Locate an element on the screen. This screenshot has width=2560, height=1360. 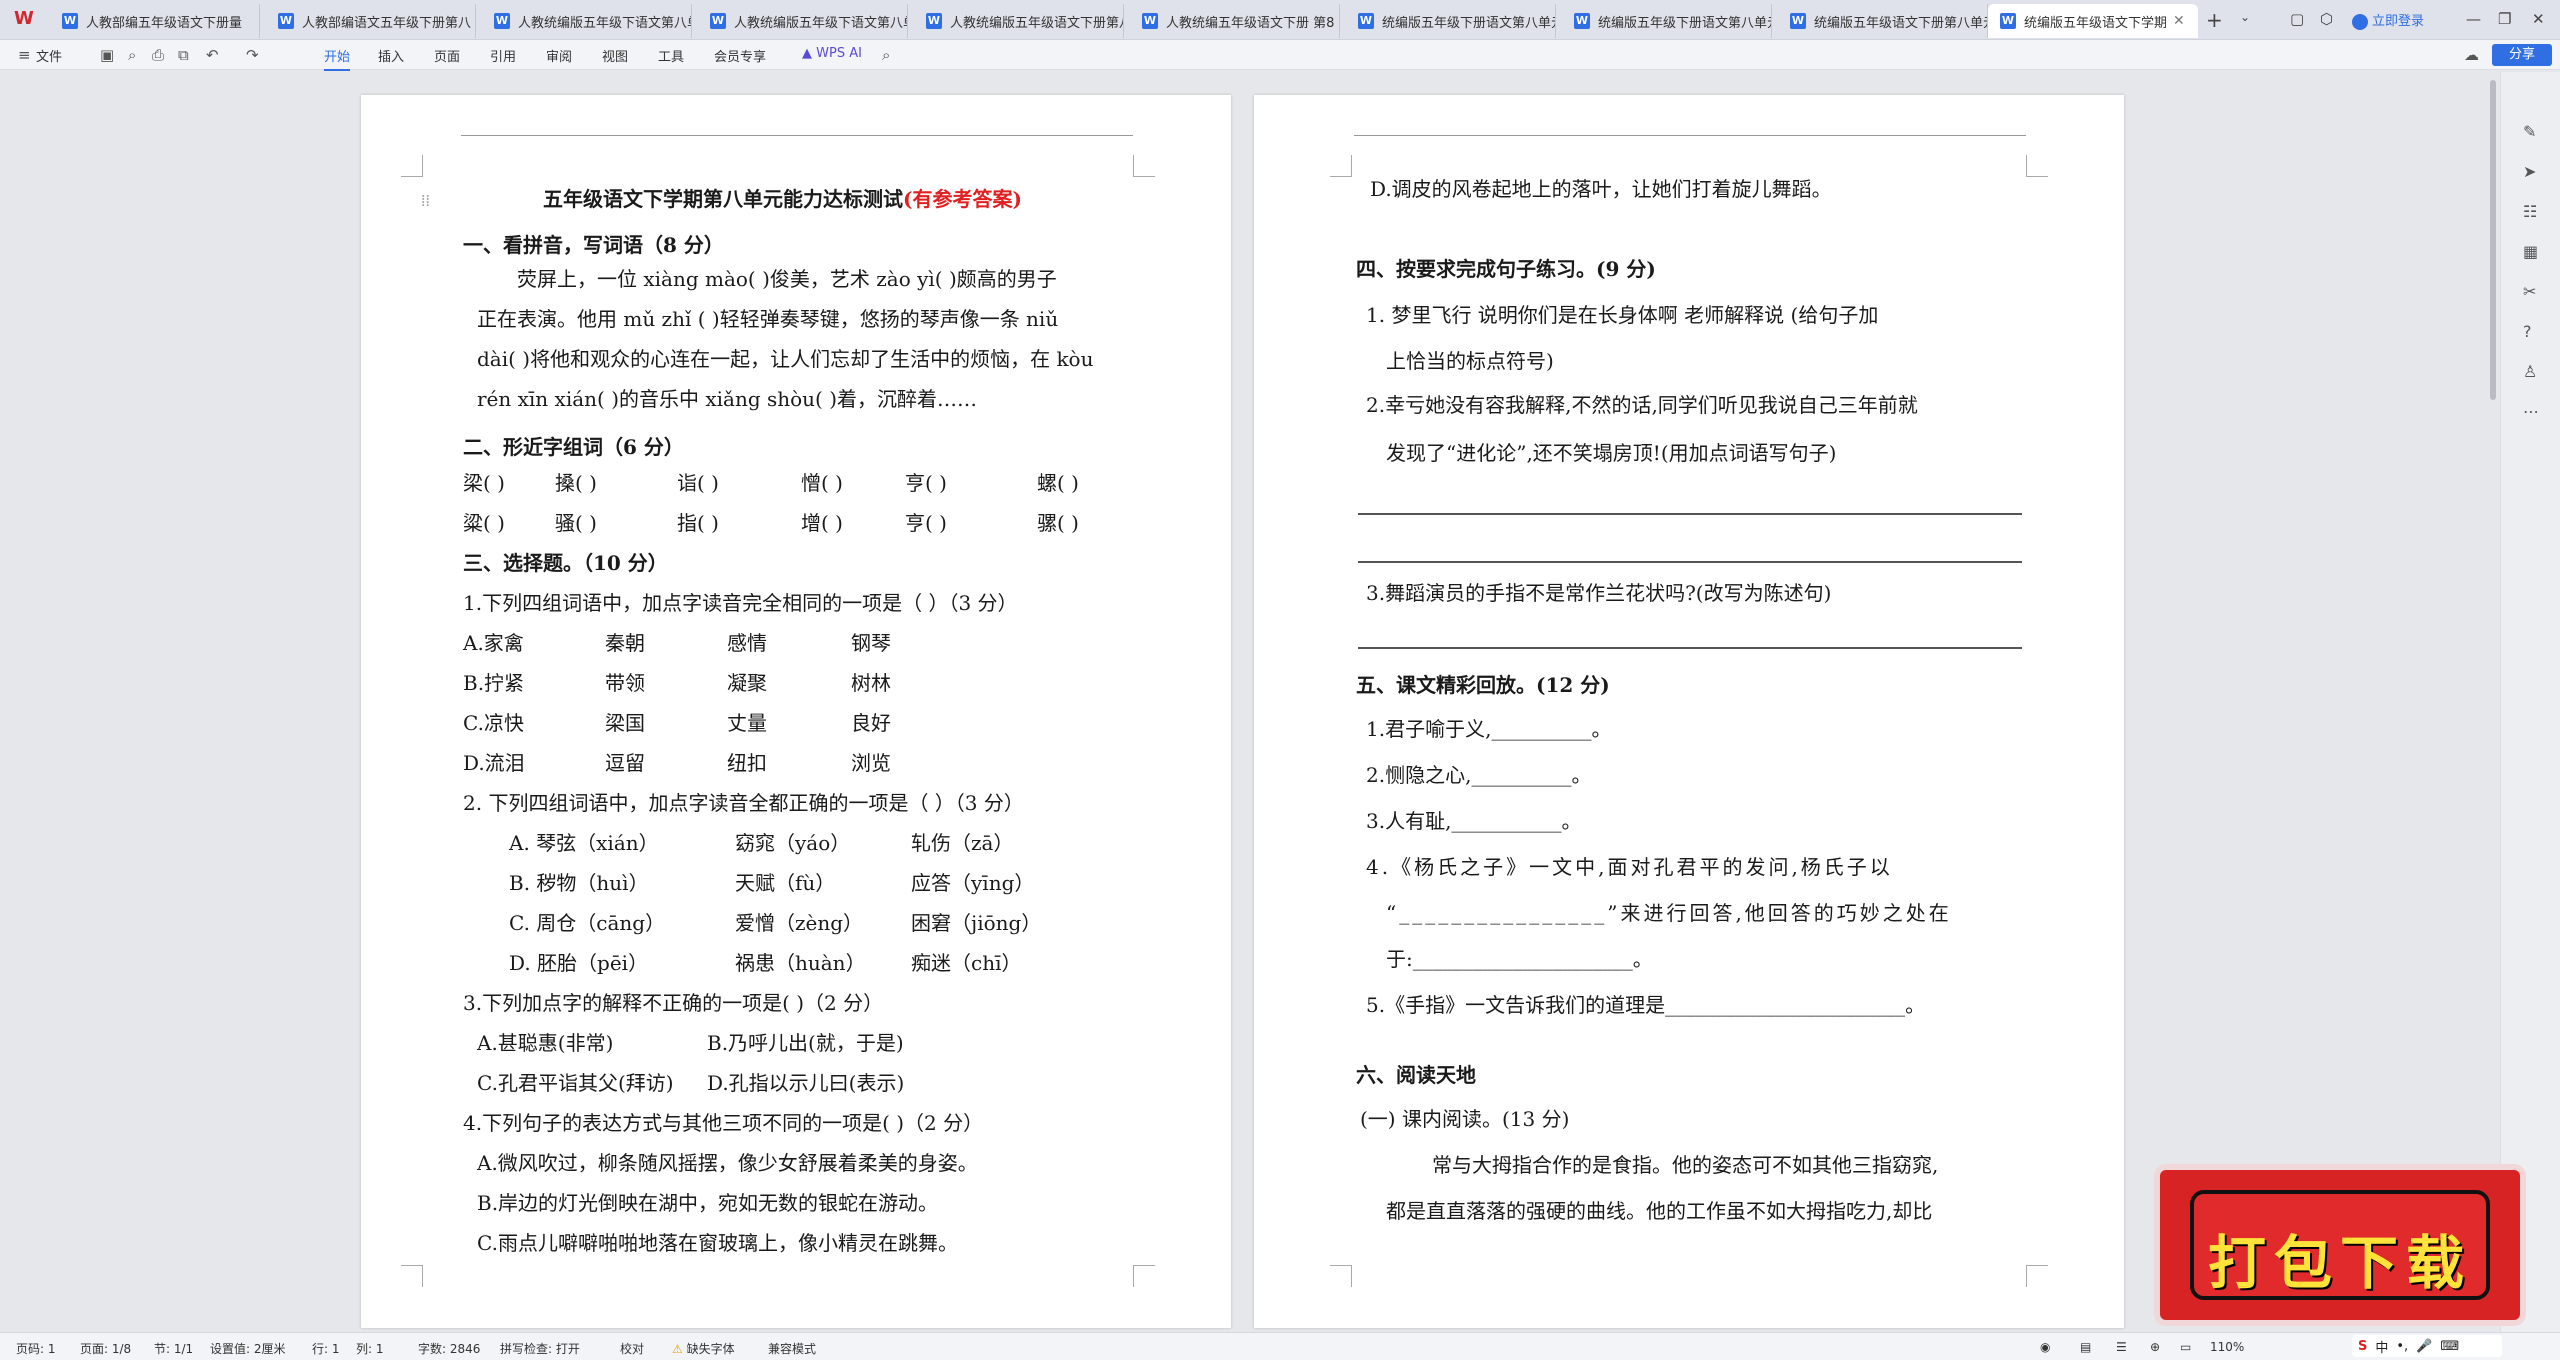
missing-font-button: ⚠ 缺失字体 is located at coordinates (703, 1348).